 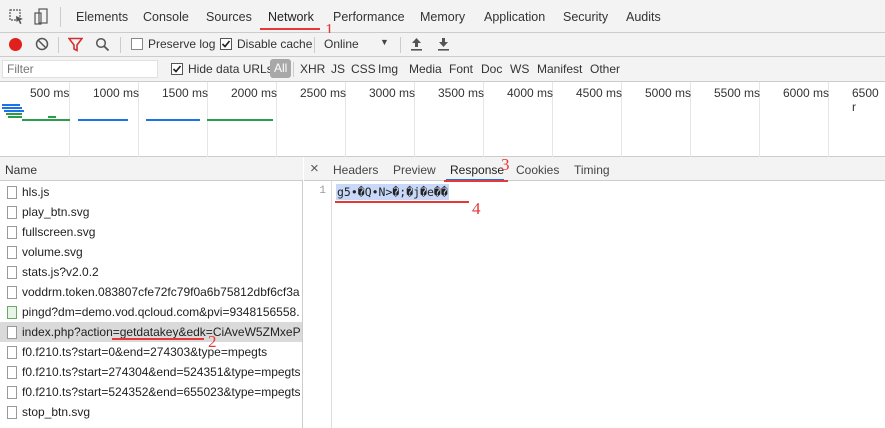 I want to click on record-icon, so click(x=15, y=44).